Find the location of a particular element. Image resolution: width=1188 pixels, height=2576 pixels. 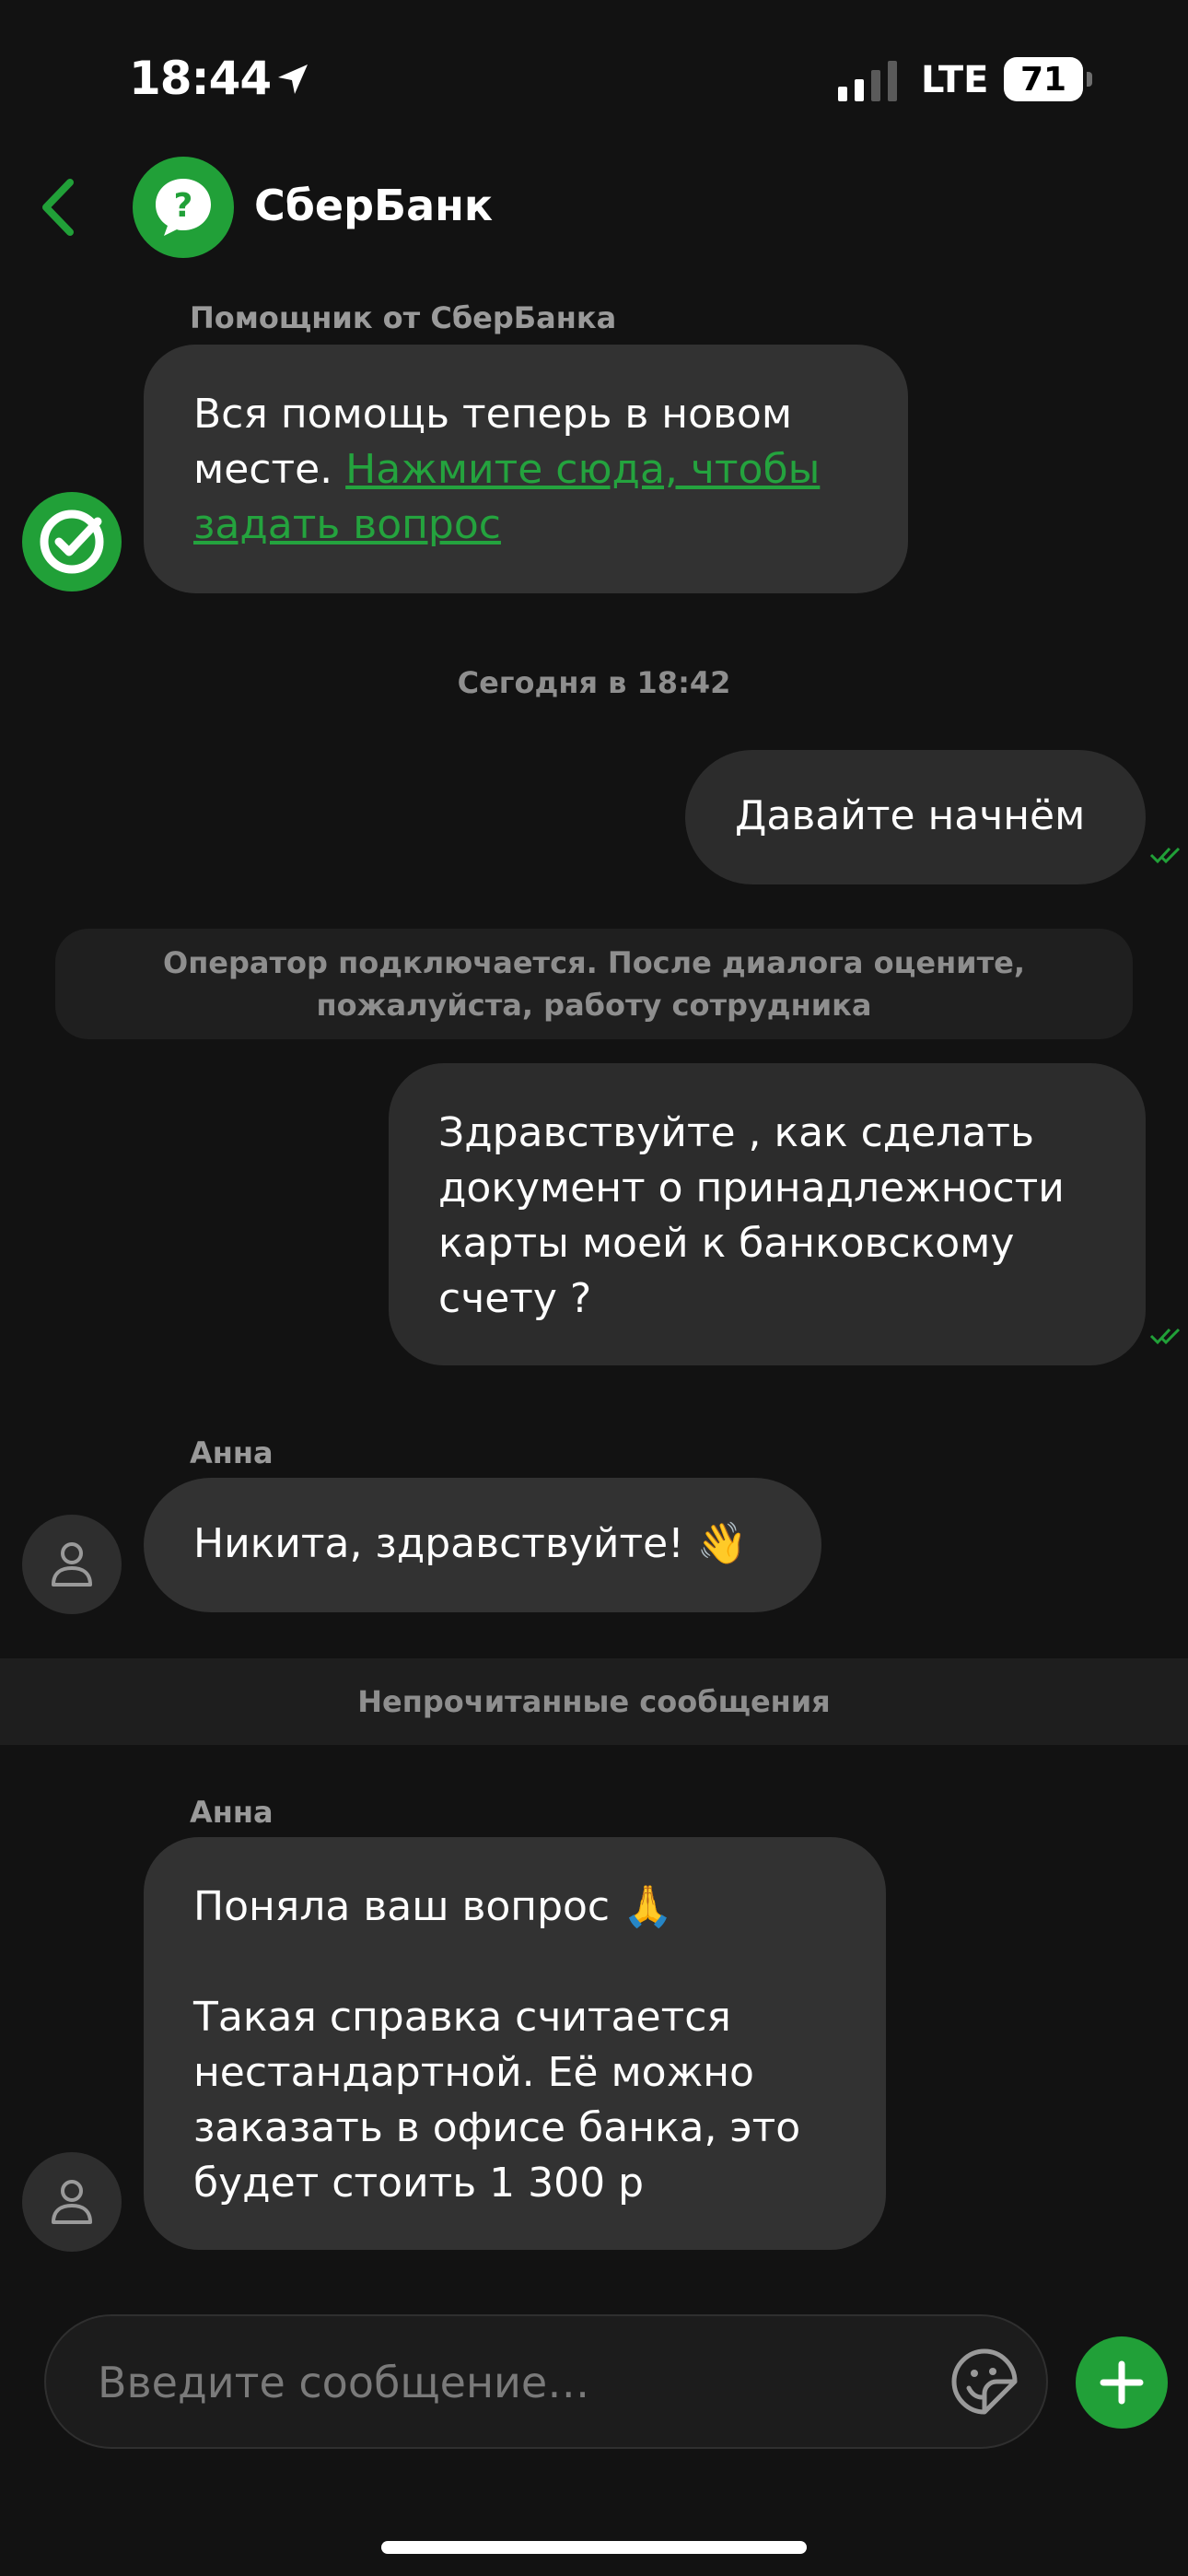

operator-message-line: Поняла ваш вопрос 🙏 is located at coordinates (433, 1906).